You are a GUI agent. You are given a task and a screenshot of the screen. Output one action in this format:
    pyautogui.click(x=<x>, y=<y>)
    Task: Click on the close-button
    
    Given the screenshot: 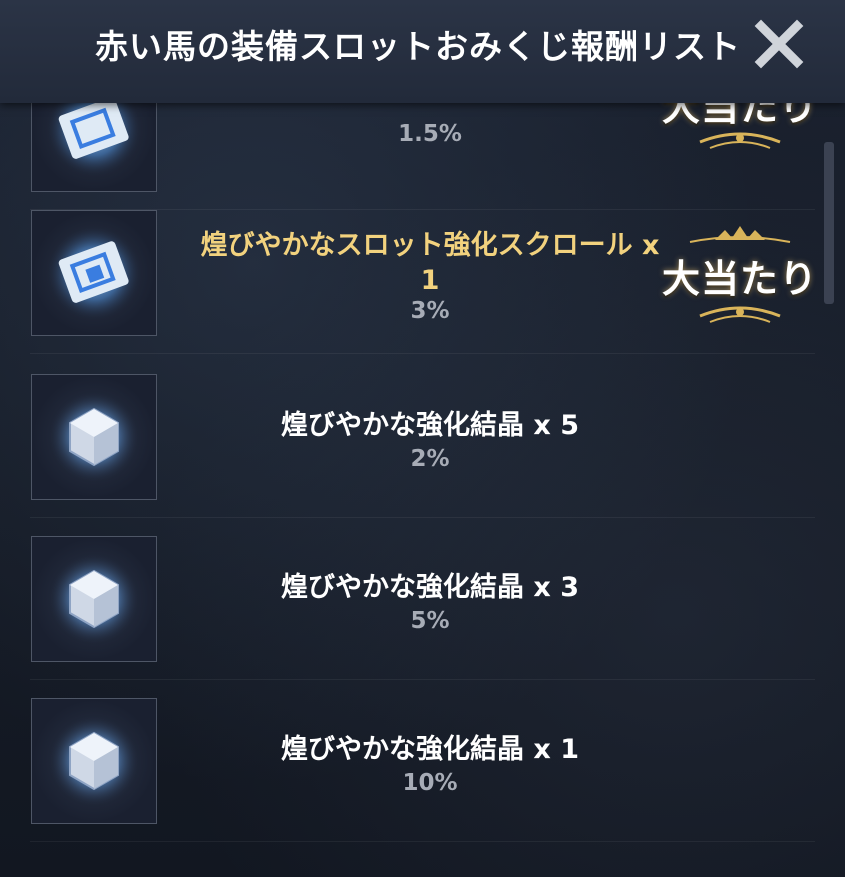 What is the action you would take?
    pyautogui.click(x=779, y=44)
    